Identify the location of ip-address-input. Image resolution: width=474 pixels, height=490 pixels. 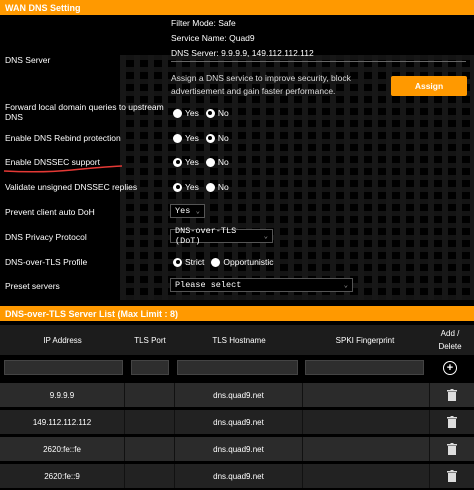
(63, 367).